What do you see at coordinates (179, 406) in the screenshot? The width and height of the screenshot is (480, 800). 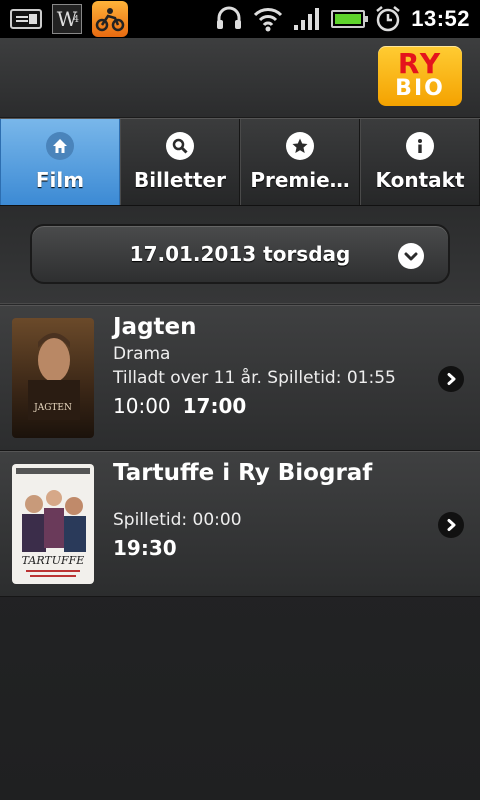 I see `showtimes: 10:00 17:00` at bounding box center [179, 406].